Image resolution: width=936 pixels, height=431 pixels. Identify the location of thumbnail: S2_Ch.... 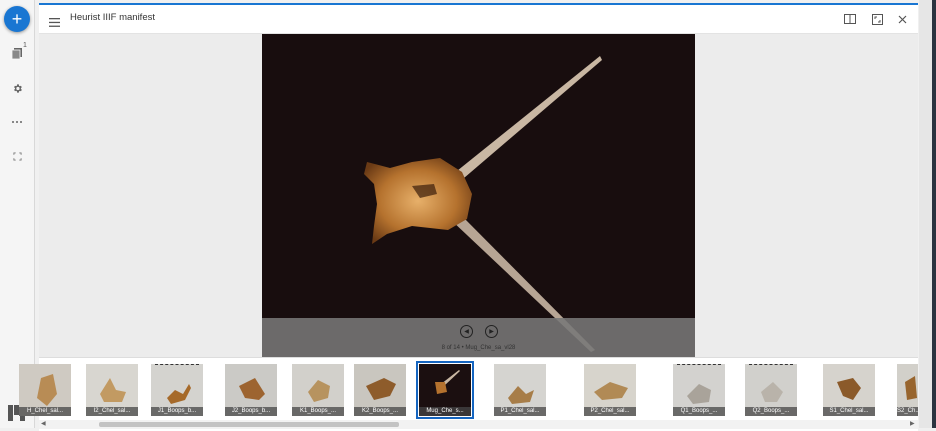
(907, 390).